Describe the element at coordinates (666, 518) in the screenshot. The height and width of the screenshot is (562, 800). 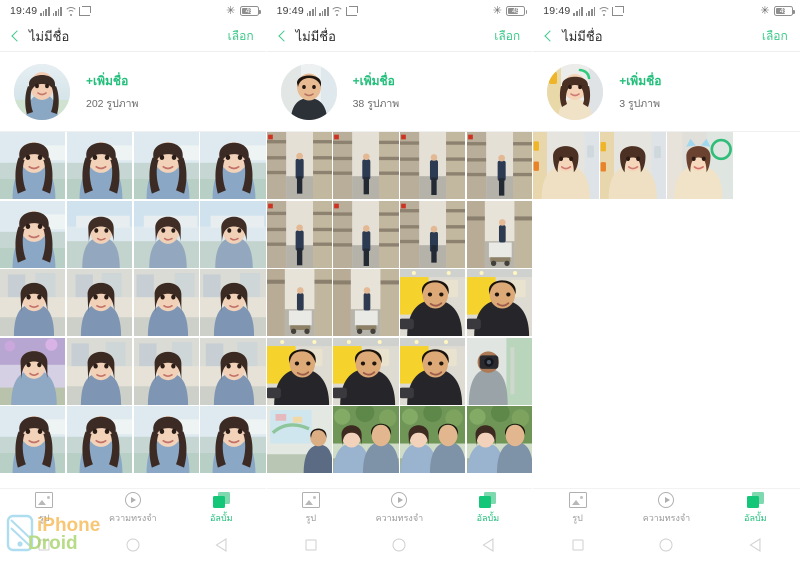
I see `tab-label: ความทรงจำ` at that location.